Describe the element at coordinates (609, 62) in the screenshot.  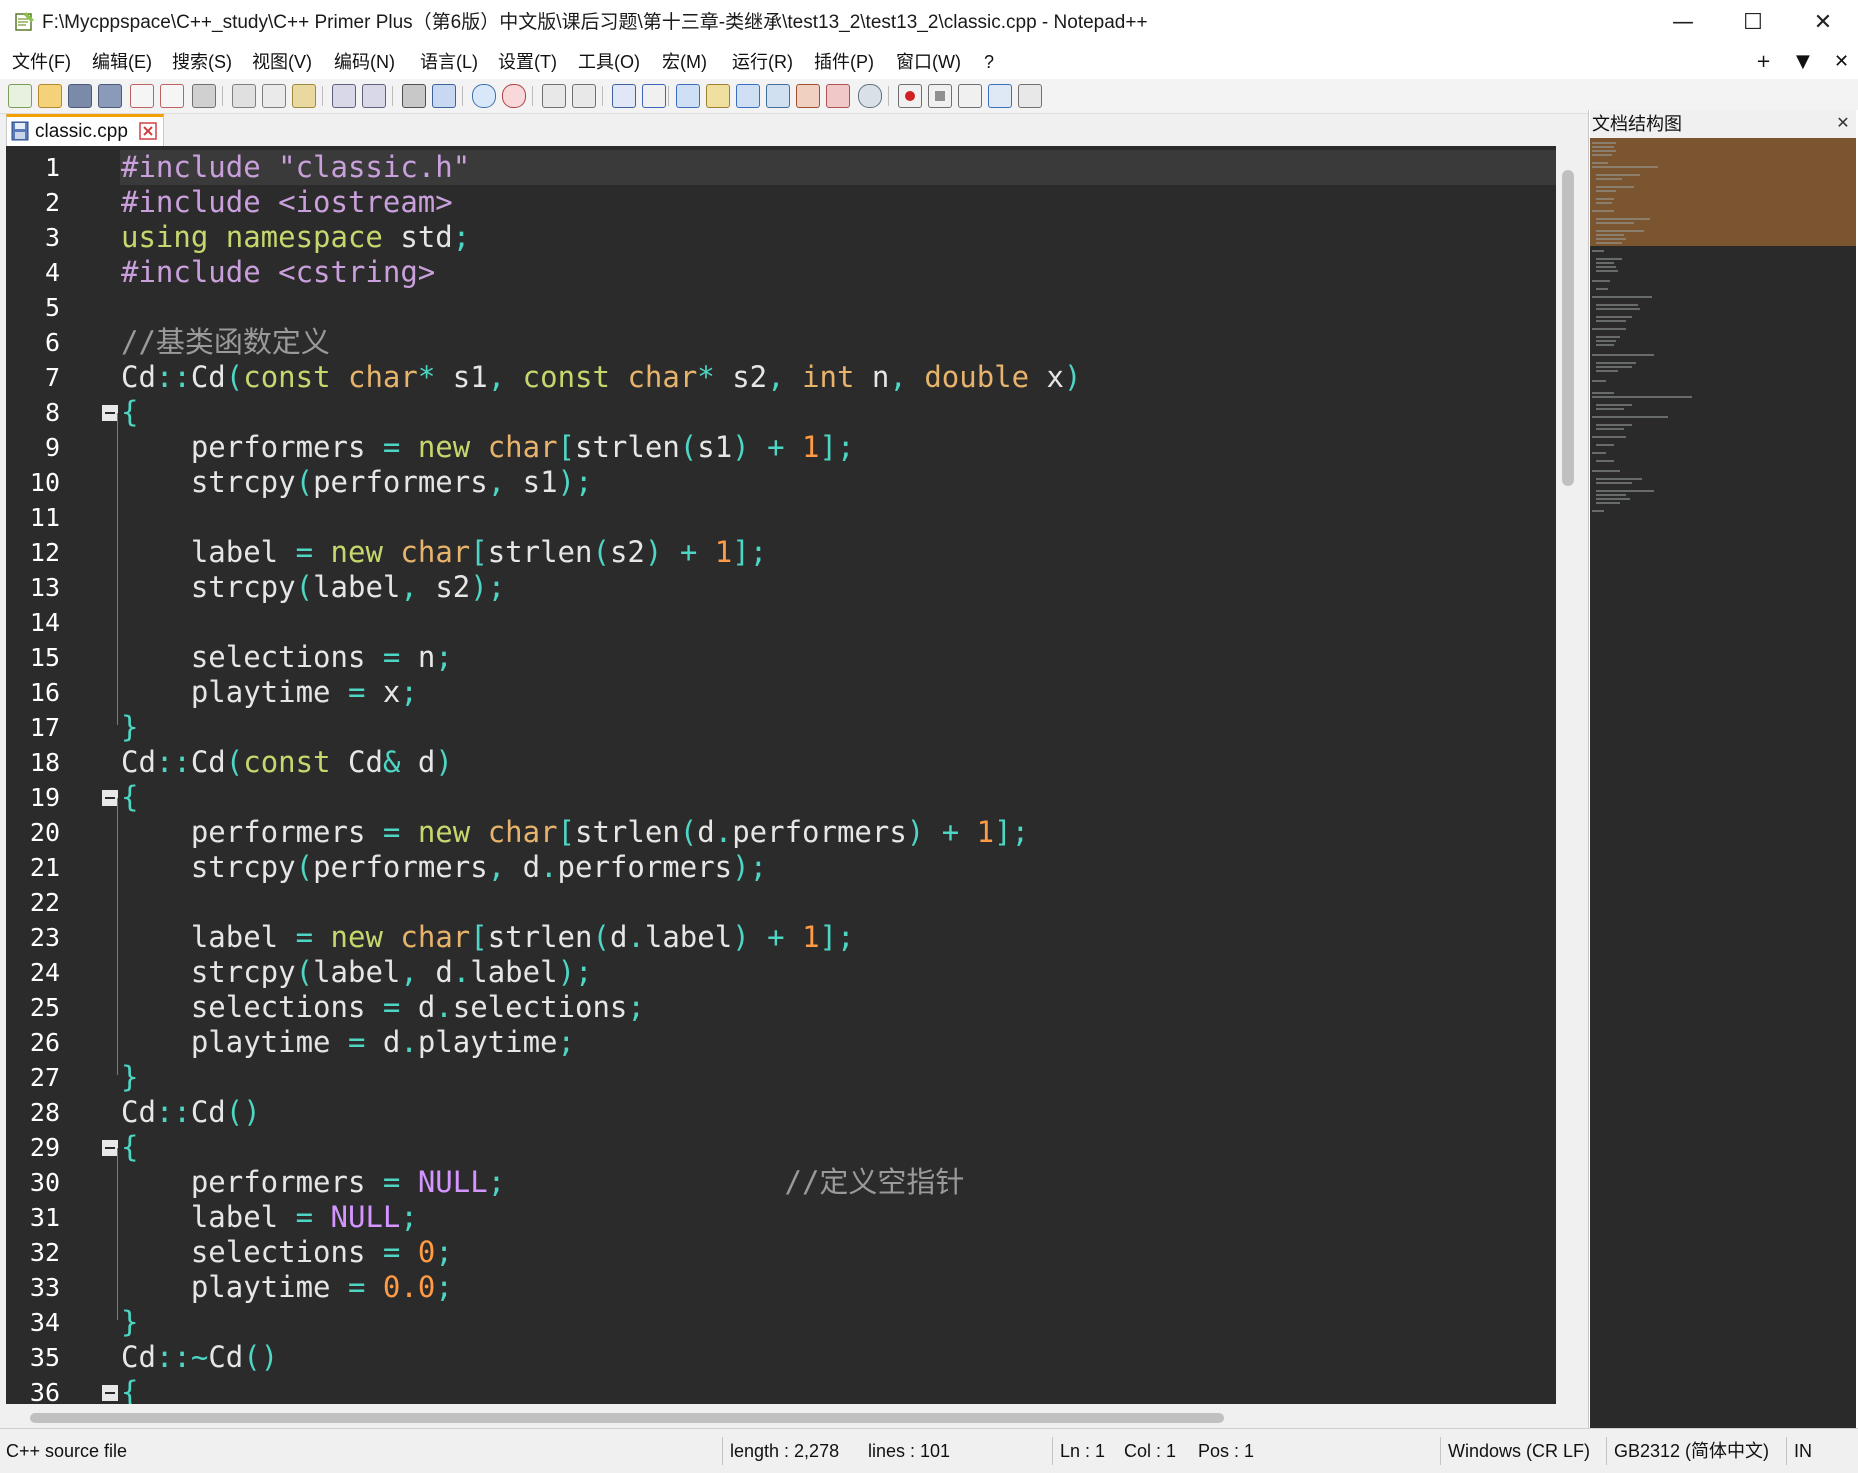
I see `menu-tools: 工具(O)` at that location.